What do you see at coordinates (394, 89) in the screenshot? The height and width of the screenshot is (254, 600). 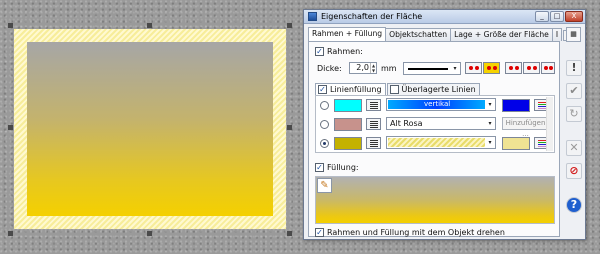 I see `ueberlagerte-linien-checkbox` at bounding box center [394, 89].